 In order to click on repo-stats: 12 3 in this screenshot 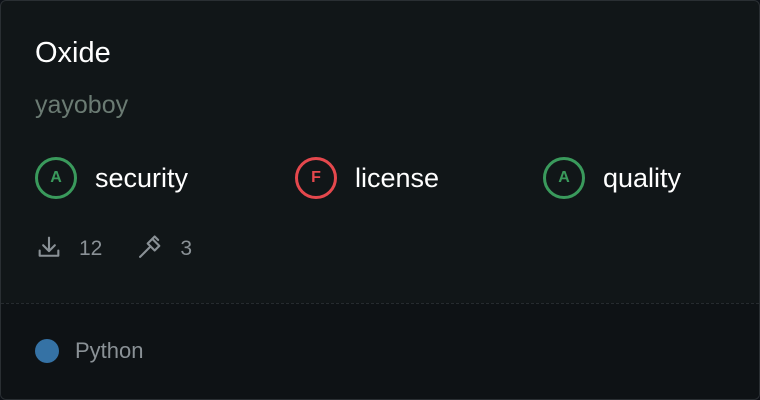, I will do `click(130, 249)`.